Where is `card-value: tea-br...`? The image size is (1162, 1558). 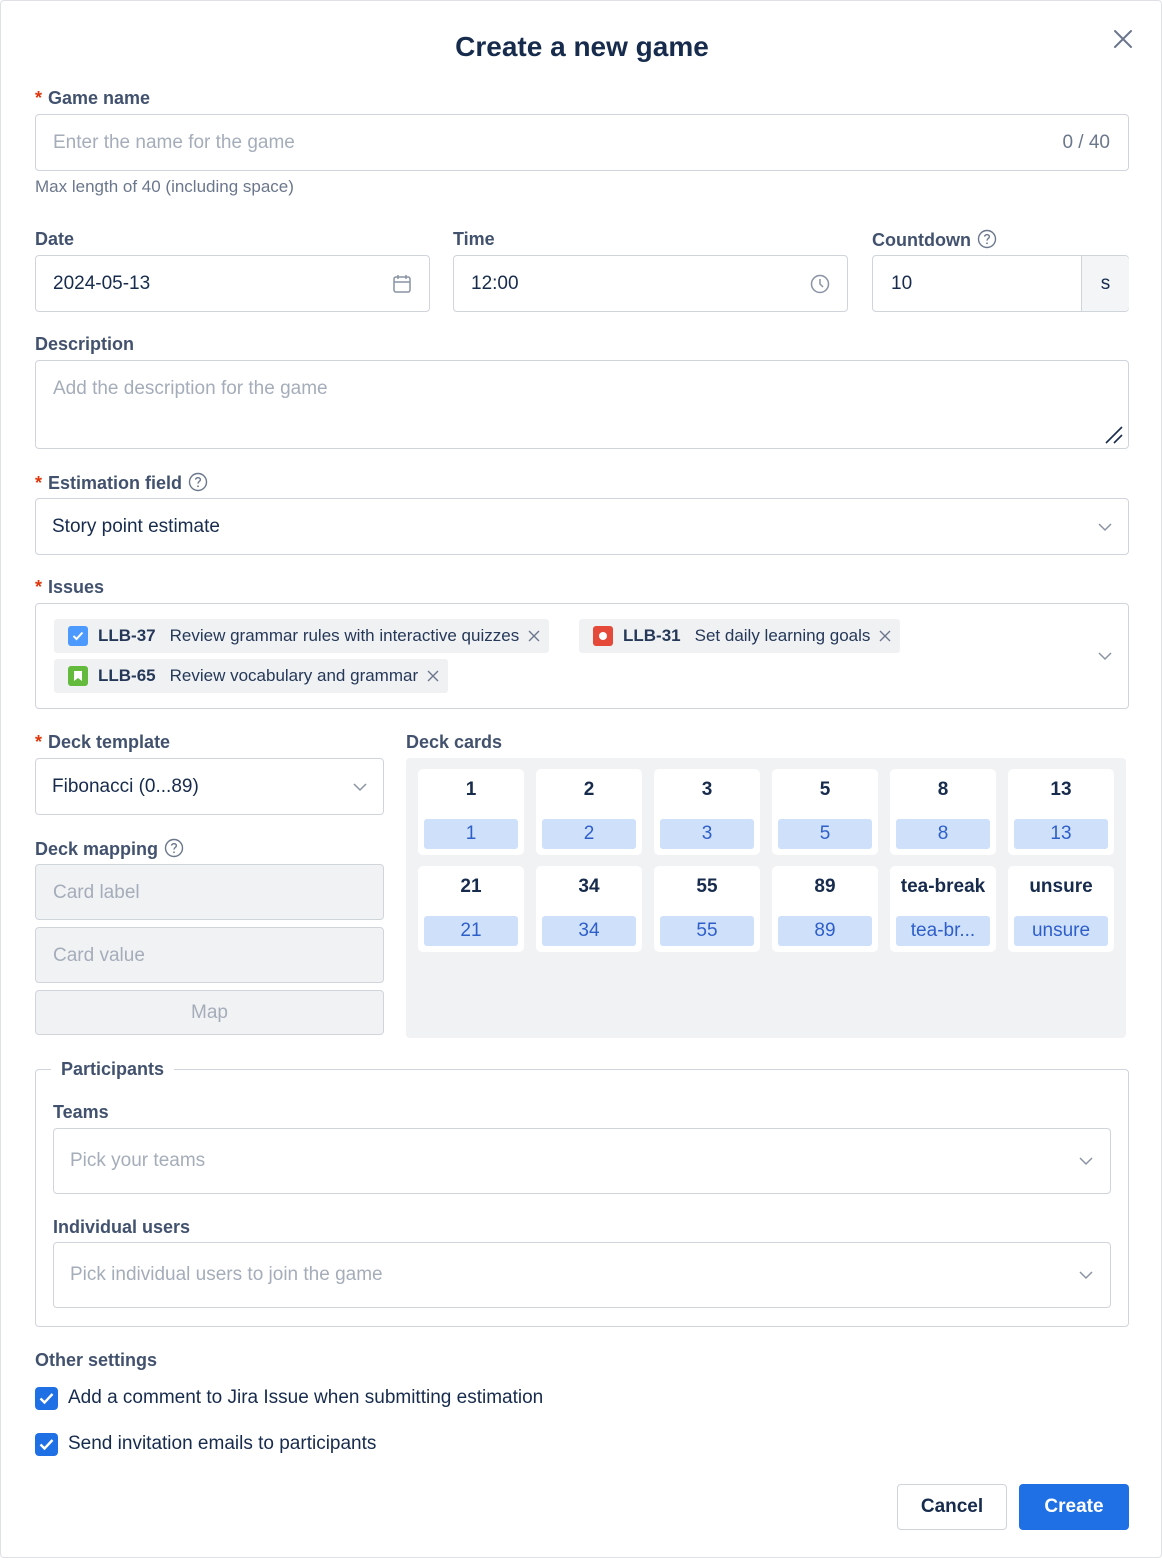
card-value: tea-br... is located at coordinates (943, 931).